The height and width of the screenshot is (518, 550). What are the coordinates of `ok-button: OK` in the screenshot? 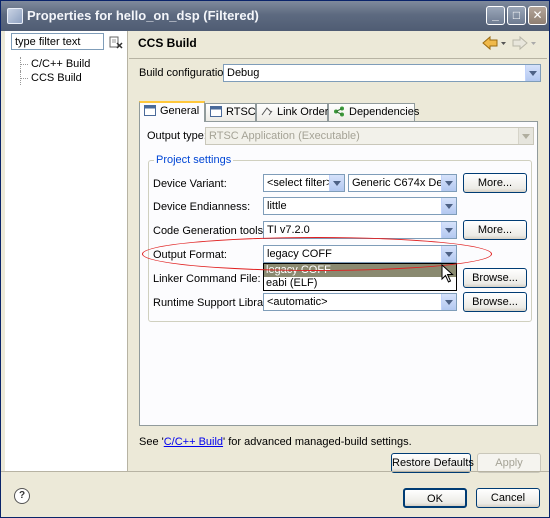 It's located at (435, 498).